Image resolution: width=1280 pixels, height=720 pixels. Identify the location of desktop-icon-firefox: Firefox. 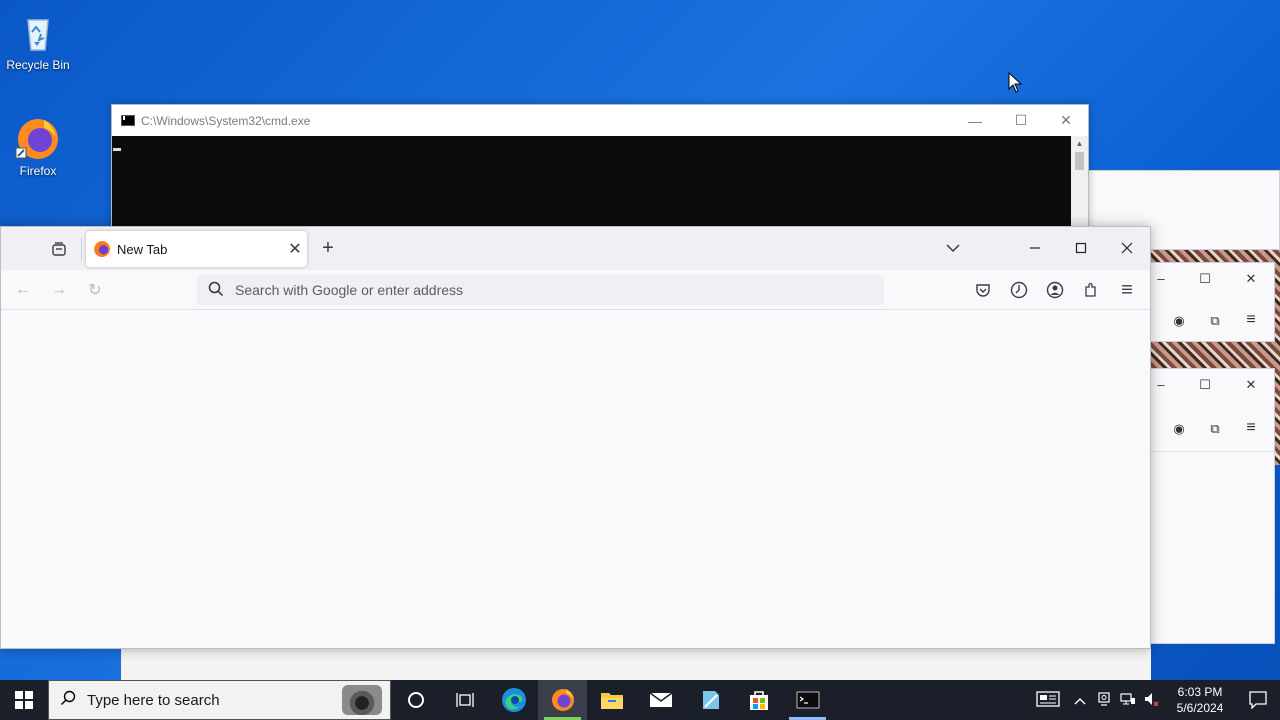
(38, 146).